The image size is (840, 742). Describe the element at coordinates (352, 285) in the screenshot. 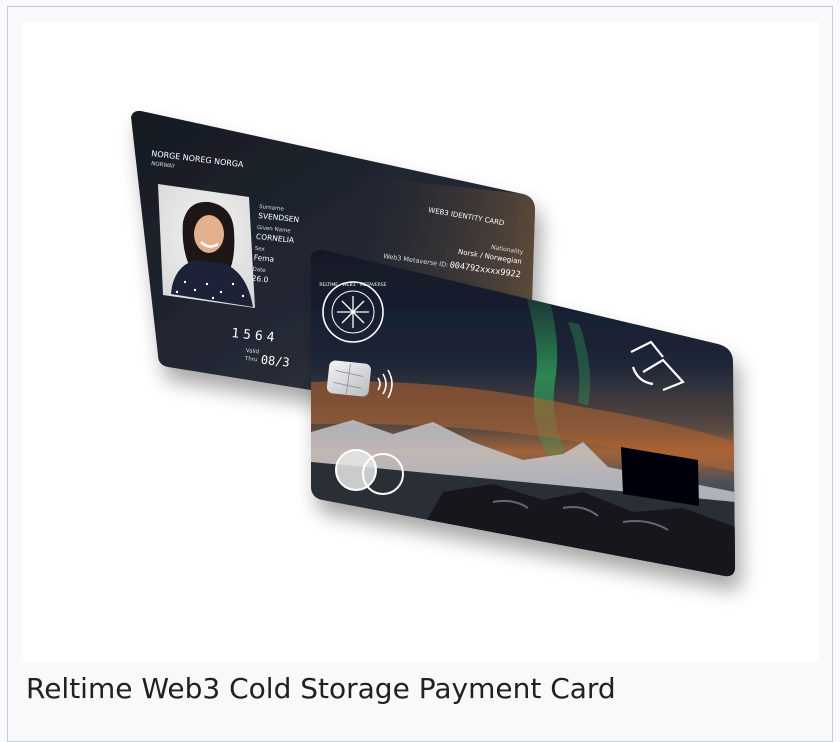

I see `seal-text: RELTIME · WEB3 · METAVERSE` at that location.